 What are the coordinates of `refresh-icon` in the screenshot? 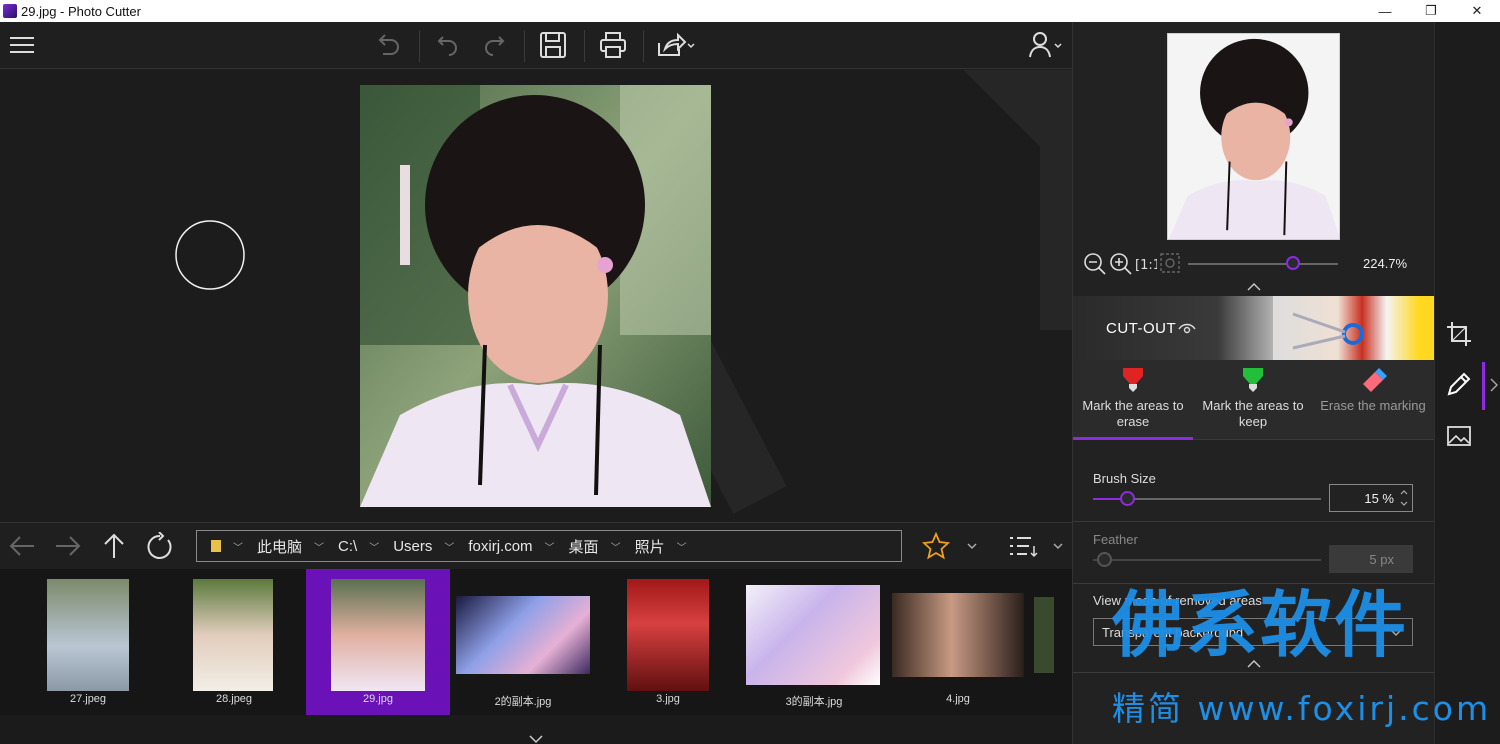 It's located at (160, 546).